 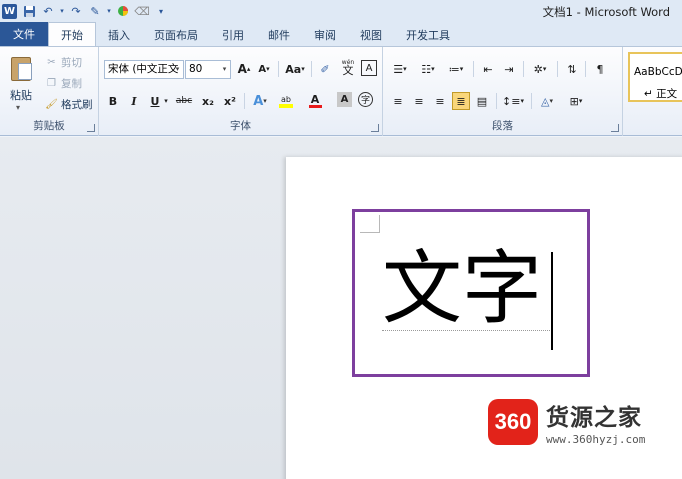 I want to click on italic-button: I, so click(x=134, y=101).